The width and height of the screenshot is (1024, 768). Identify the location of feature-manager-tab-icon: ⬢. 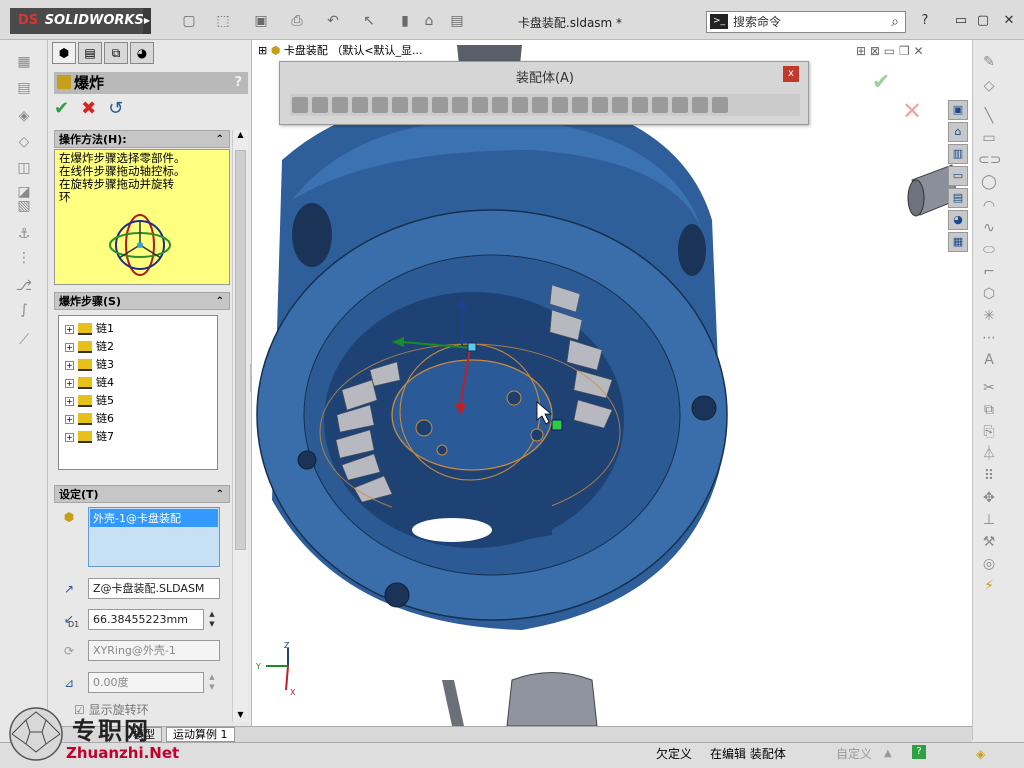
(64, 53).